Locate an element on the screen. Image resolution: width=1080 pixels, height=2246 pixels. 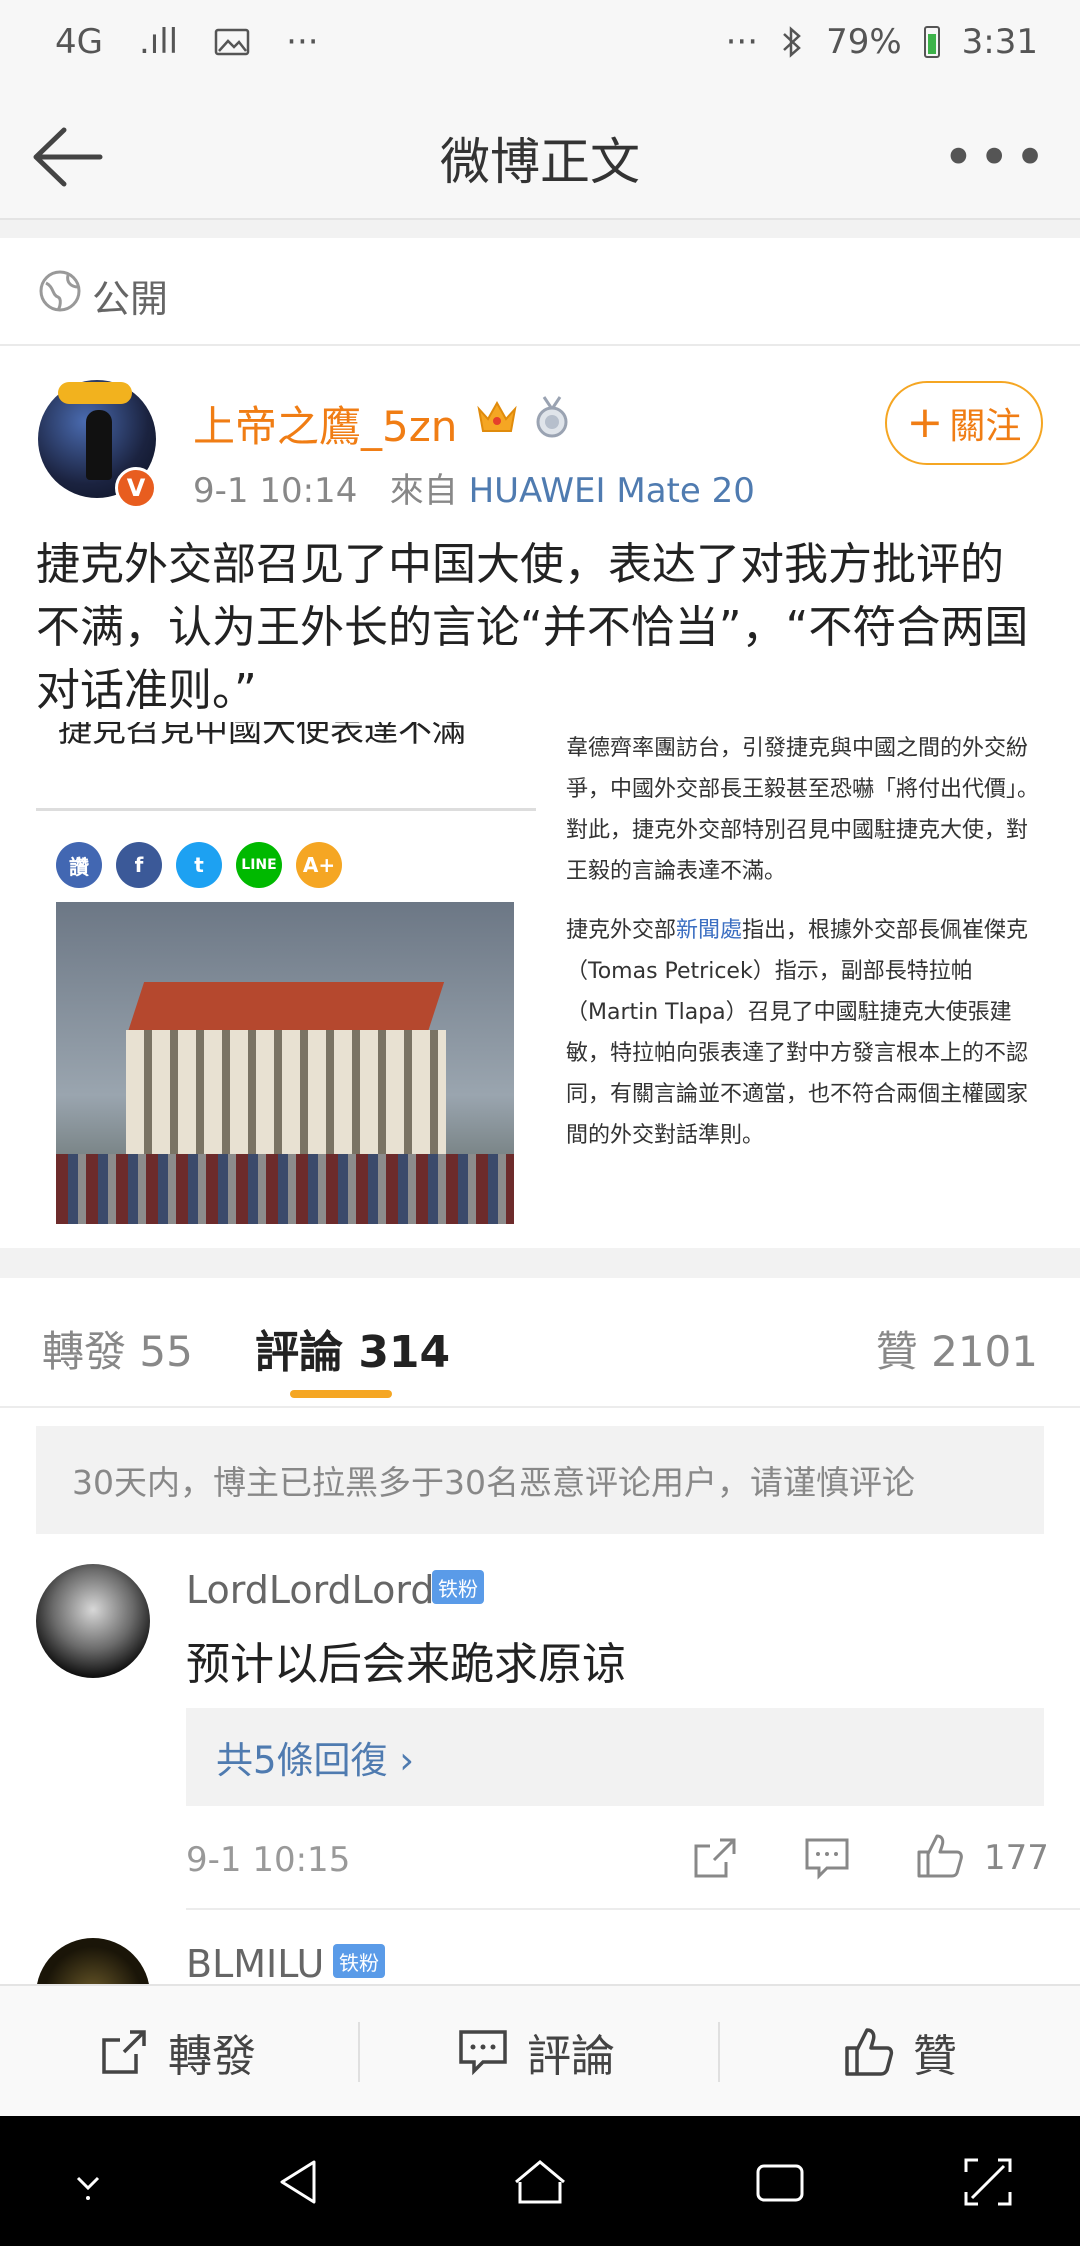
screen-expand-icon is located at coordinates (988, 2182).